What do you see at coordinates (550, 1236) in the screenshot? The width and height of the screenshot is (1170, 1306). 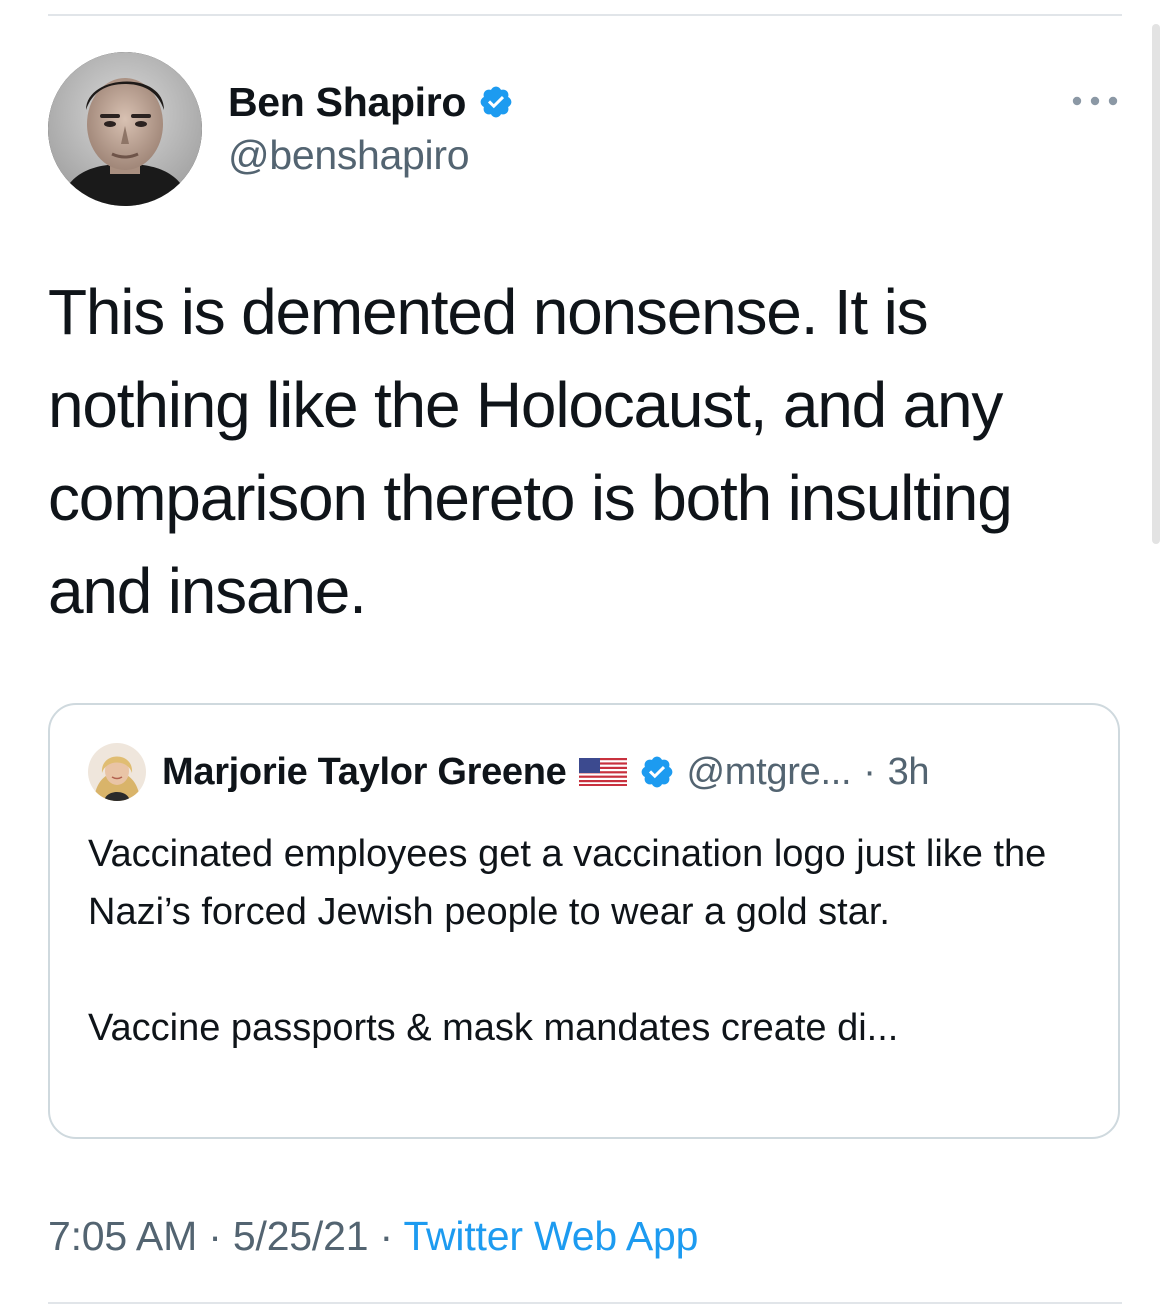 I see `tweet-source-link: Twitter Web App` at bounding box center [550, 1236].